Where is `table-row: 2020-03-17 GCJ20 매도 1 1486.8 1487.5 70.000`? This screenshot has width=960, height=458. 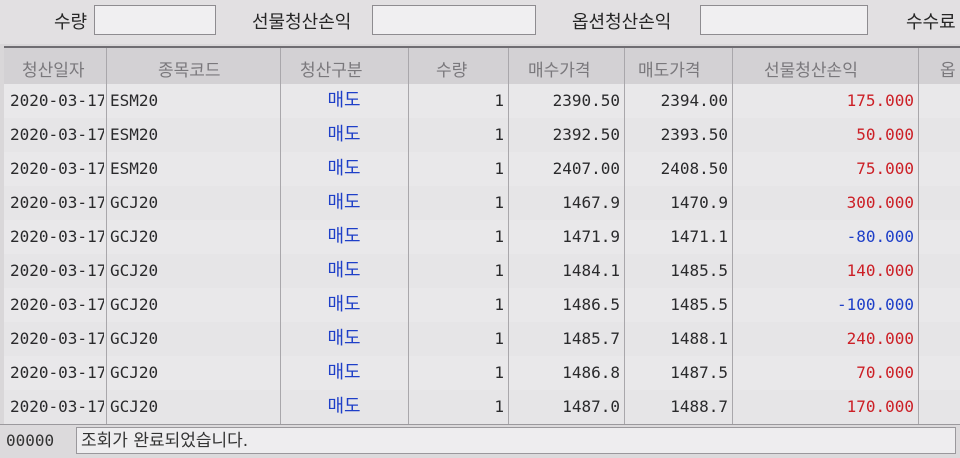
table-row: 2020-03-17 GCJ20 매도 1 1486.8 1487.5 70.000 is located at coordinates (482, 373).